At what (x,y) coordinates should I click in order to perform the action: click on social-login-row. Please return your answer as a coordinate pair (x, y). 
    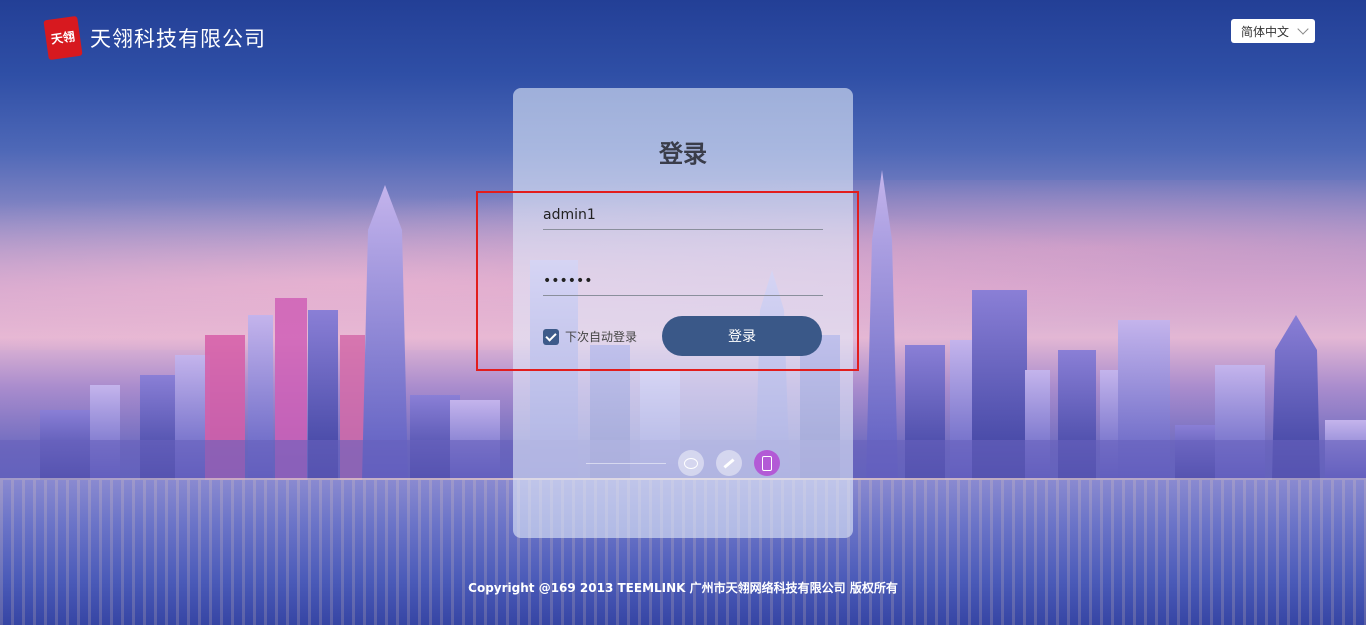
    Looking at the image, I should click on (683, 463).